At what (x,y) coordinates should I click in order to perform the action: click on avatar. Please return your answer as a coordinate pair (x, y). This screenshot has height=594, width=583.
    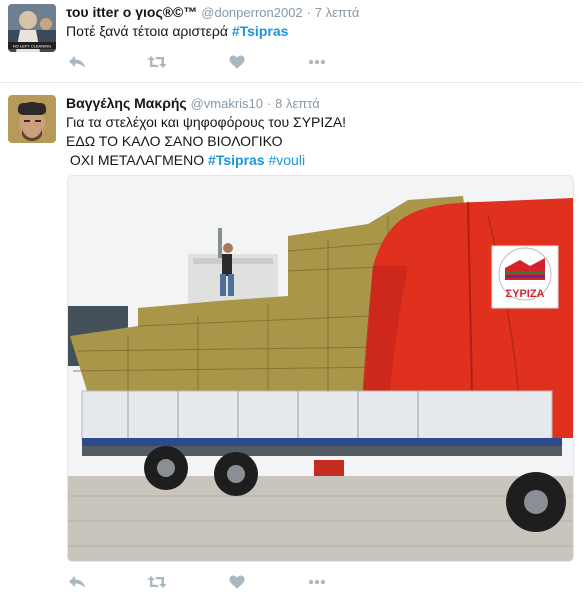
    Looking at the image, I should click on (32, 119).